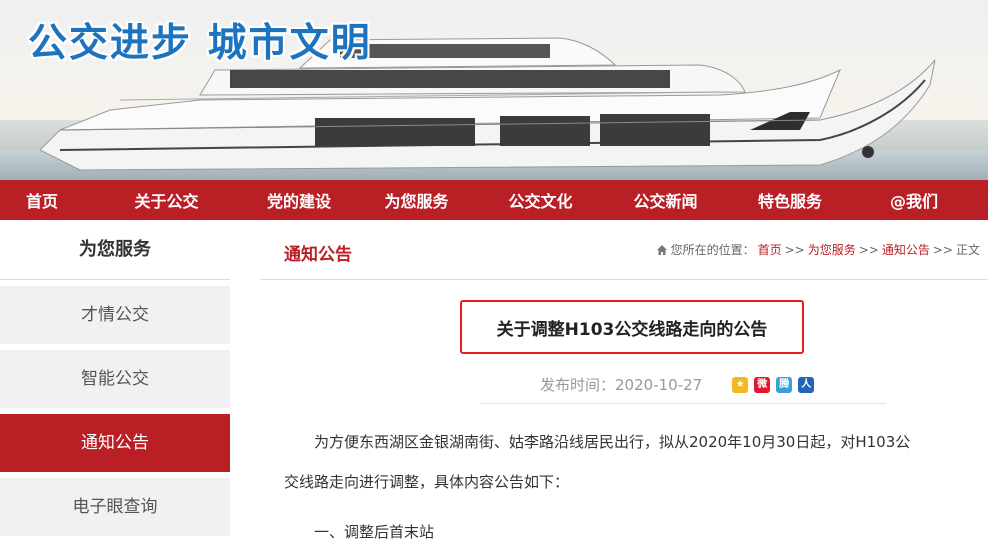 The image size is (988, 552). Describe the element at coordinates (115, 443) in the screenshot. I see `sidebar-item-notices: 通知公告` at that location.